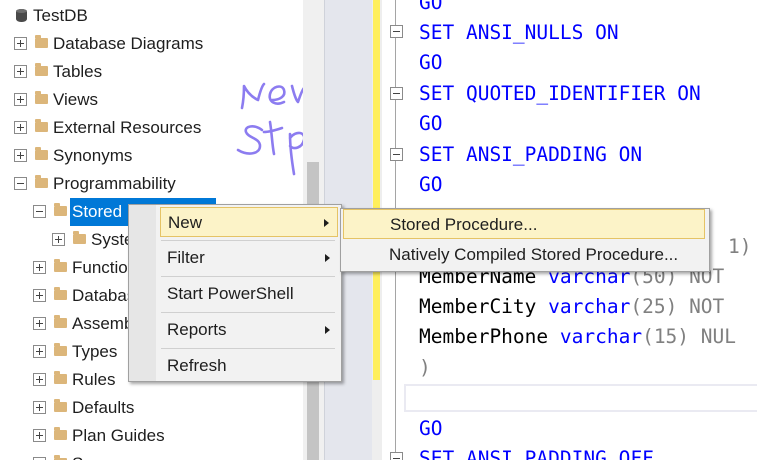 Image resolution: width=757 pixels, height=460 pixels. What do you see at coordinates (531, 154) in the screenshot?
I see `code-line: SET ANSI_PADDING ON` at bounding box center [531, 154].